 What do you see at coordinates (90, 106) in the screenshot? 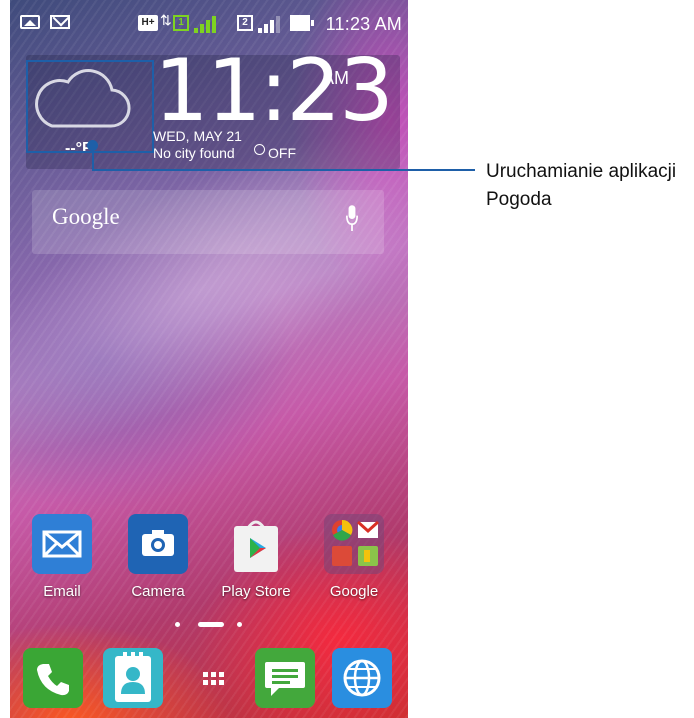
I see `weather-app-button` at bounding box center [90, 106].